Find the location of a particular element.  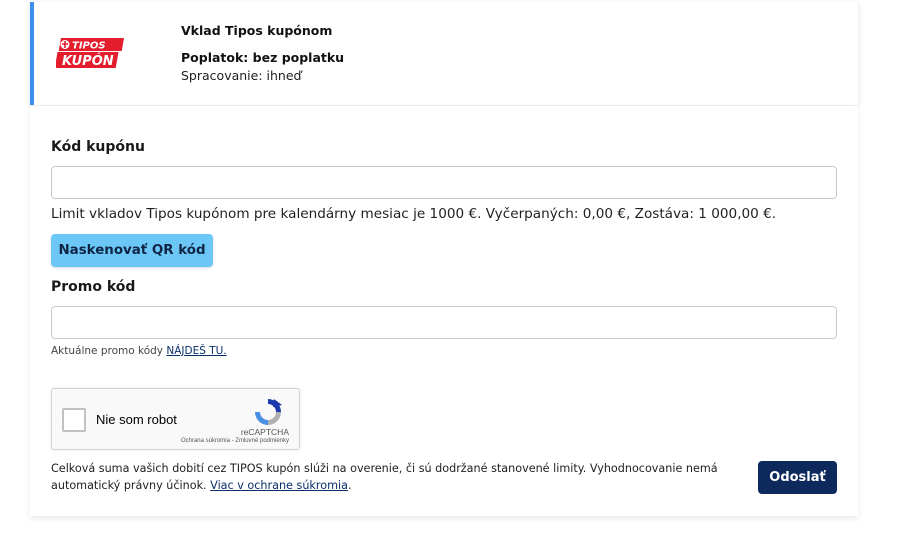

svg-text: TIPOS is located at coordinates (89, 46).